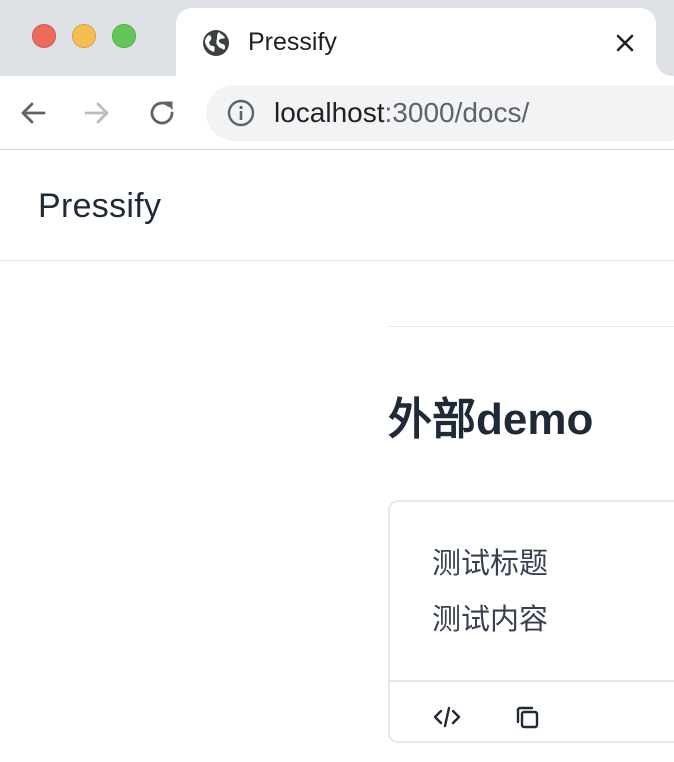 This screenshot has width=674, height=762. I want to click on reload-icon, so click(162, 113).